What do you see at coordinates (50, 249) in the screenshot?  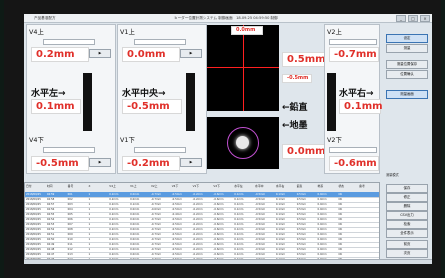 I see `table-cell: 04:48` at bounding box center [50, 249].